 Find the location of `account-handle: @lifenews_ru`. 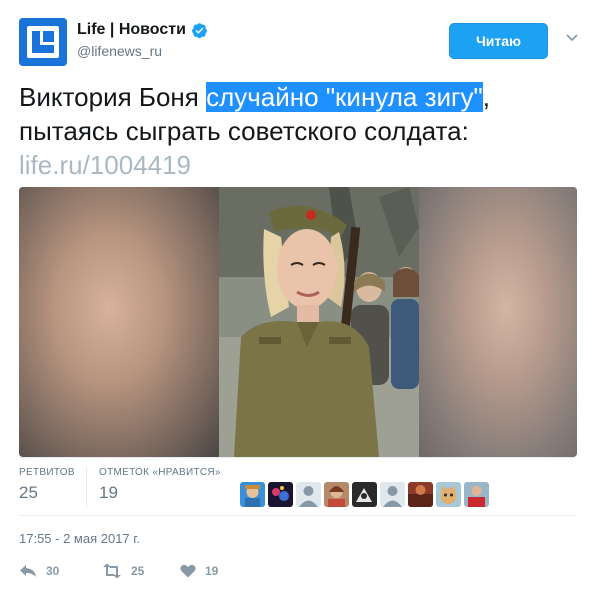

account-handle: @lifenews_ru is located at coordinates (119, 51).